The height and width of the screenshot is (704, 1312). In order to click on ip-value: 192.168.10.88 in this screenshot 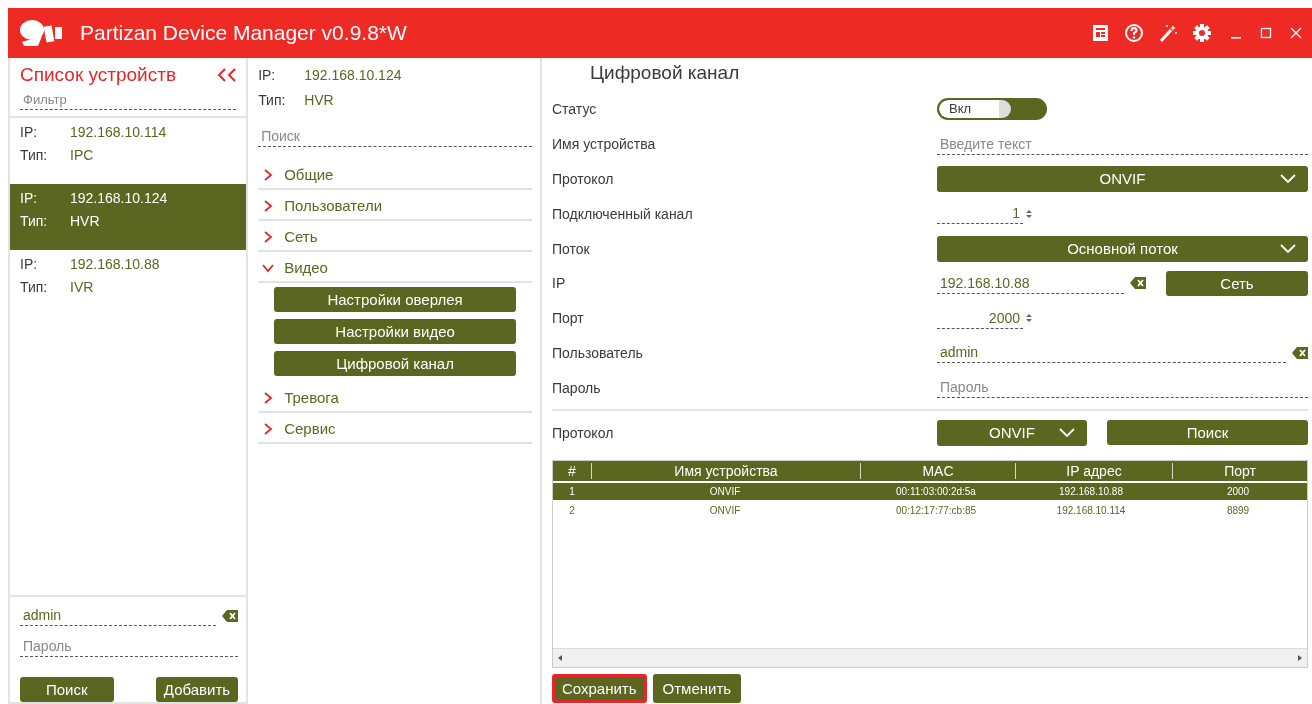, I will do `click(115, 263)`.